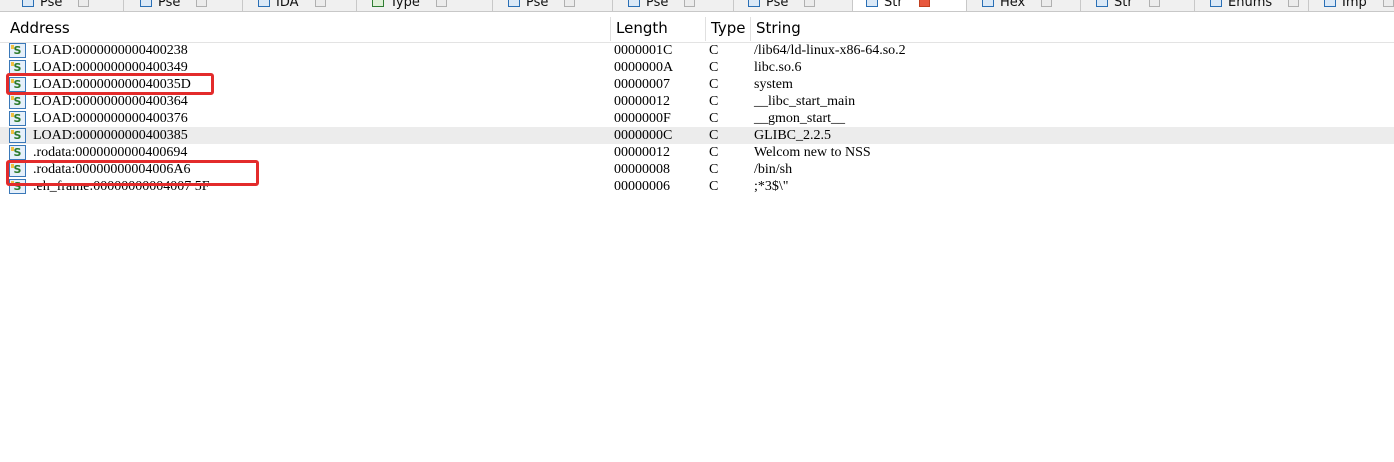 The height and width of the screenshot is (462, 1394). What do you see at coordinates (56, 5) in the screenshot?
I see `tab-pseudocode-1: Pse` at bounding box center [56, 5].